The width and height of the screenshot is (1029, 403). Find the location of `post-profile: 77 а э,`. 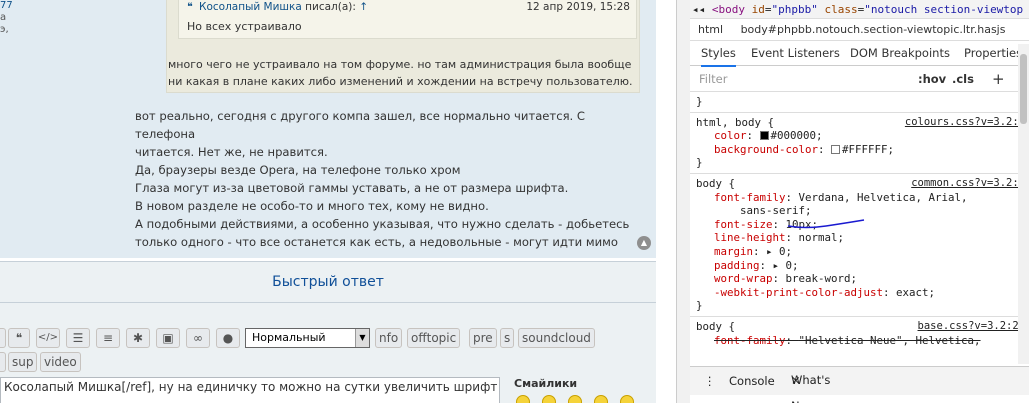

post-profile: 77 а э, is located at coordinates (6, 18).